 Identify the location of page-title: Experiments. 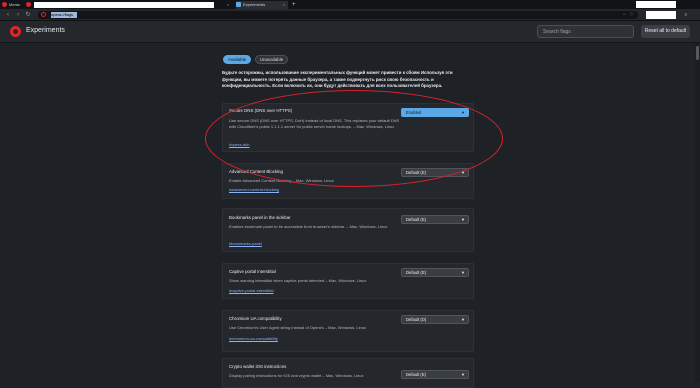
(45, 30).